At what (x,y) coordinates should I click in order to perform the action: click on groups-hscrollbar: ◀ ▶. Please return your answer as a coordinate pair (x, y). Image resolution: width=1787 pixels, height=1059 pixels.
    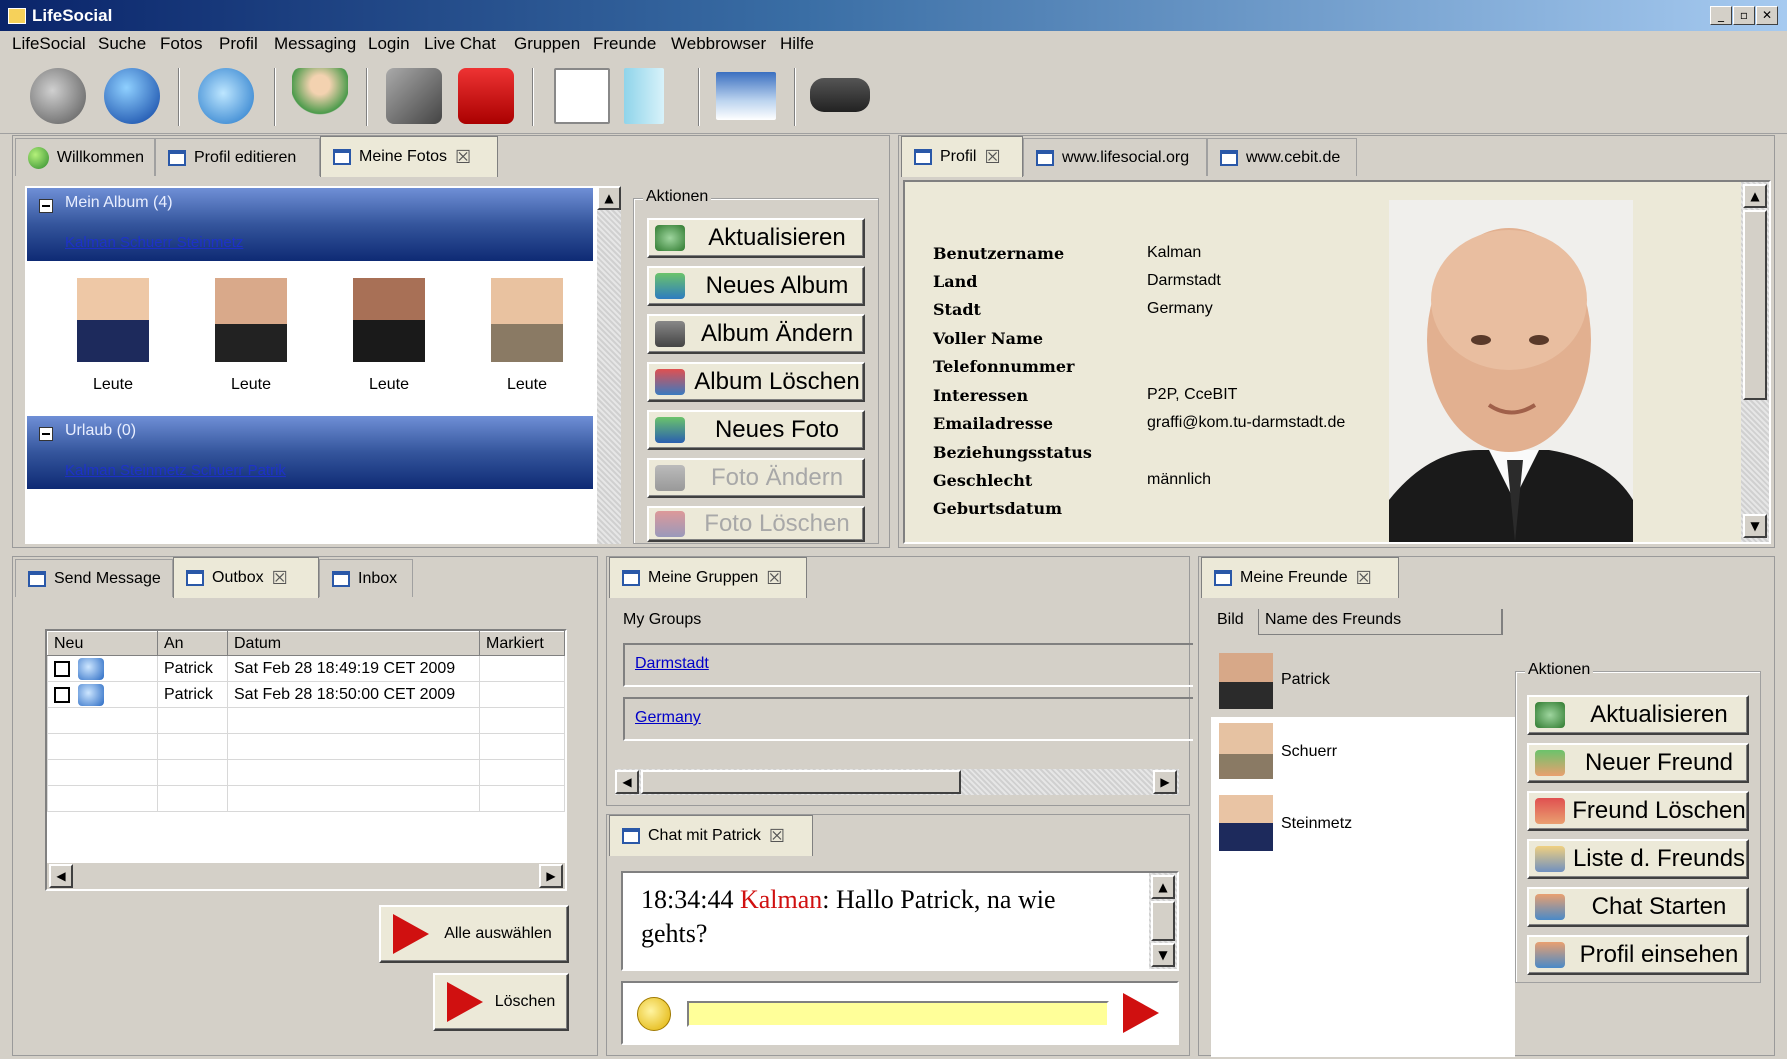
    Looking at the image, I should click on (897, 782).